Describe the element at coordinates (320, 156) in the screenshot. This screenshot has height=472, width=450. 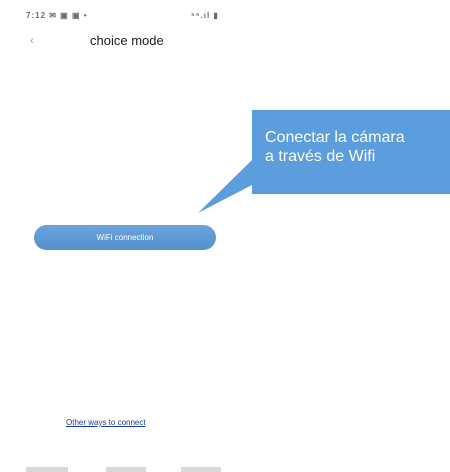
I see `callout-line-2: a través de Wifi` at that location.